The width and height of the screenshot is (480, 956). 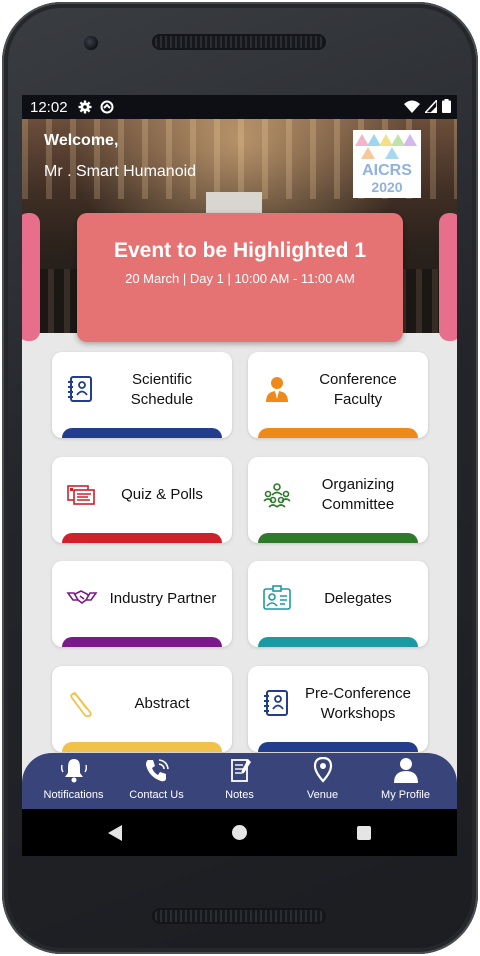 I want to click on banner-projector-screen, so click(x=234, y=203).